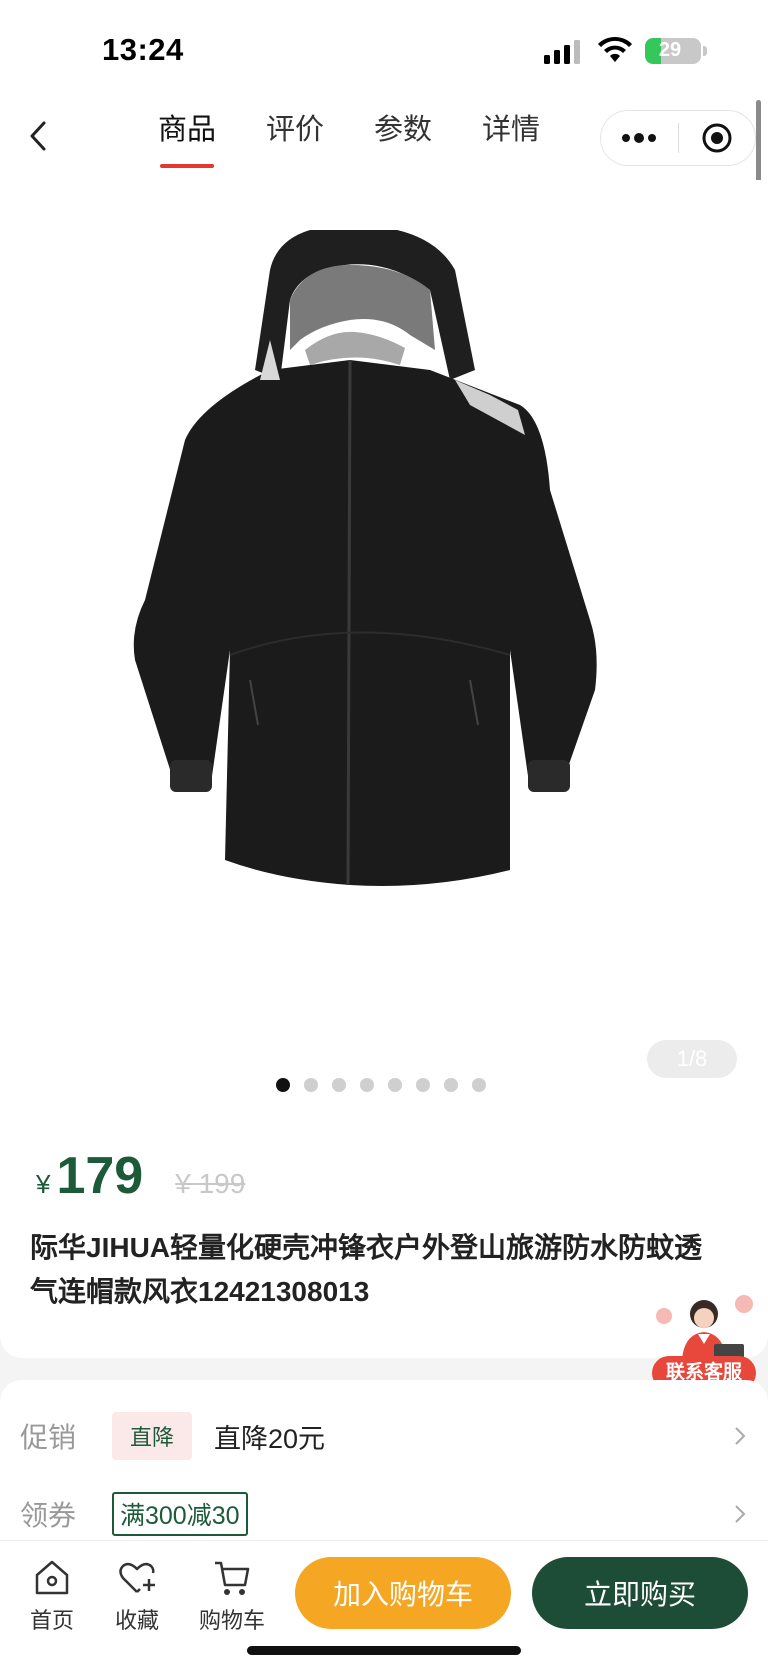 The width and height of the screenshot is (768, 1665). What do you see at coordinates (152, 1436) in the screenshot?
I see `promotion-tag: 直降` at bounding box center [152, 1436].